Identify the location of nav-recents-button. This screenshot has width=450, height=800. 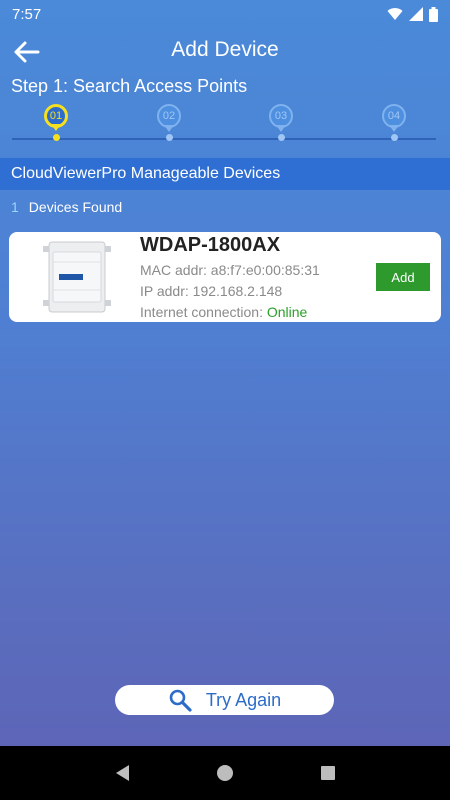
(328, 773).